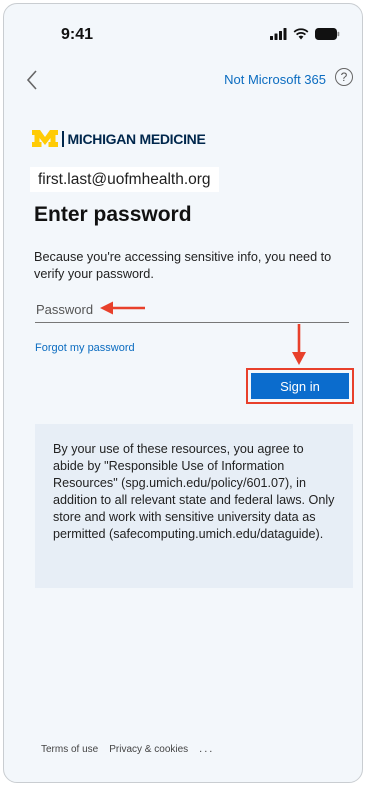 The image size is (367, 788). What do you see at coordinates (278, 34) in the screenshot?
I see `signal-icon` at bounding box center [278, 34].